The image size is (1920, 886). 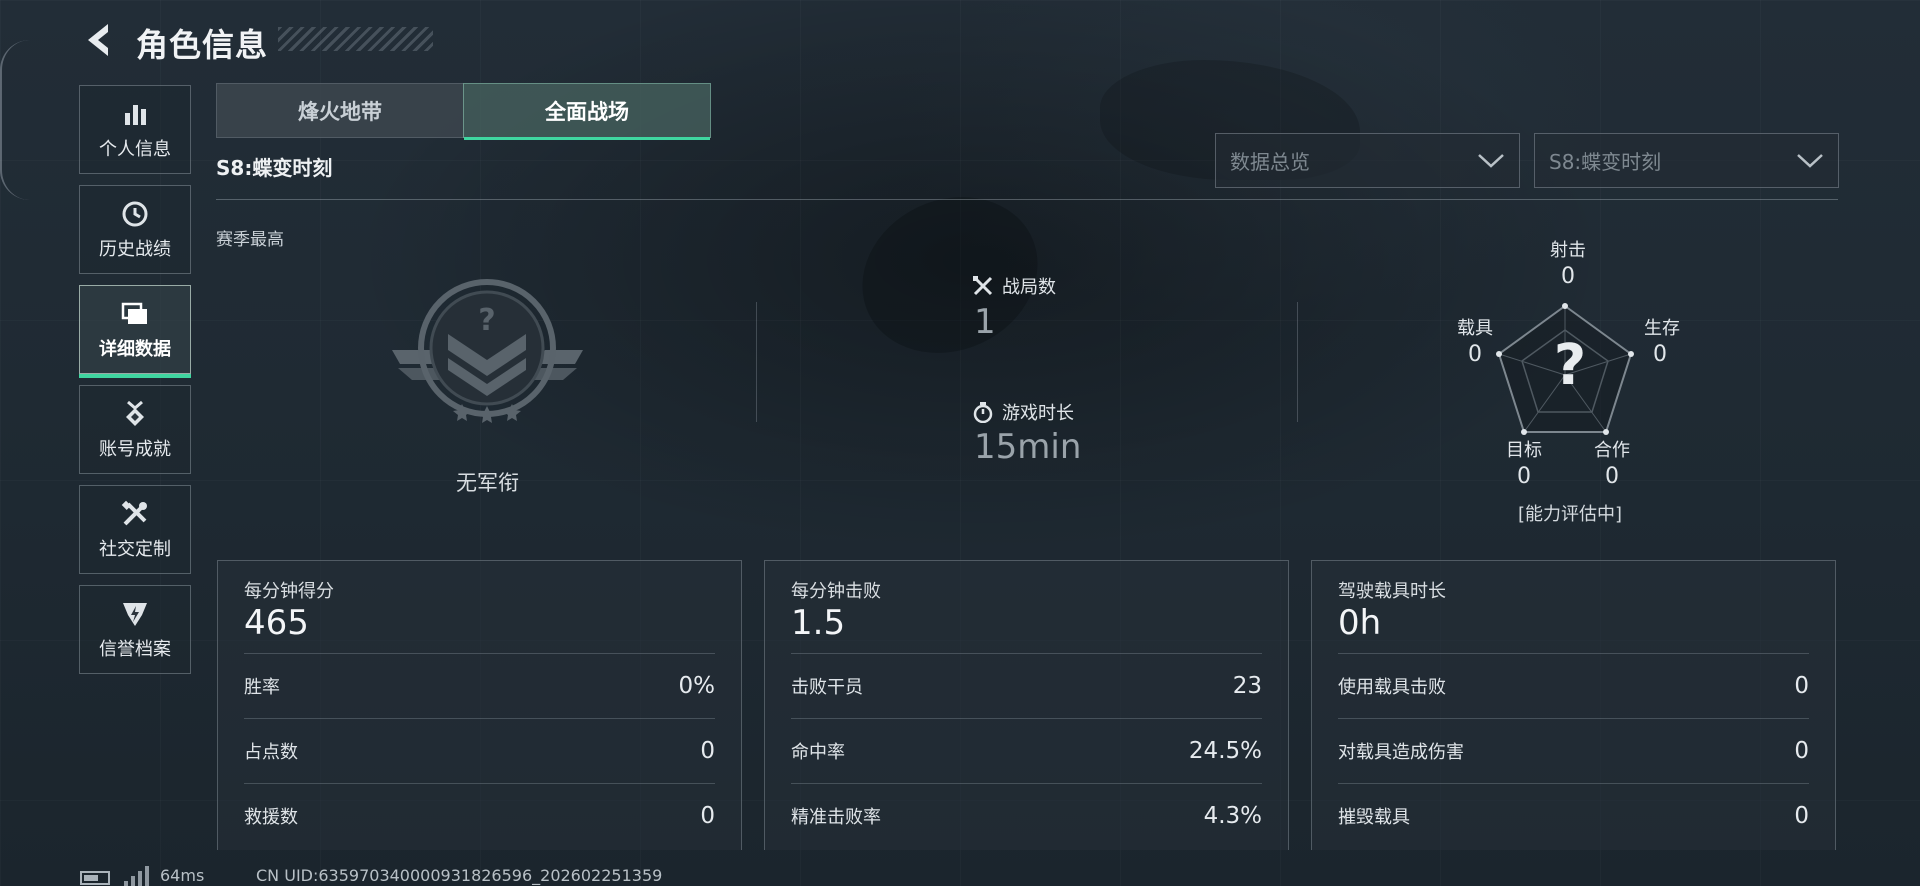 What do you see at coordinates (289, 591) in the screenshot?
I see `card-head-label: 每分钟得分` at bounding box center [289, 591].